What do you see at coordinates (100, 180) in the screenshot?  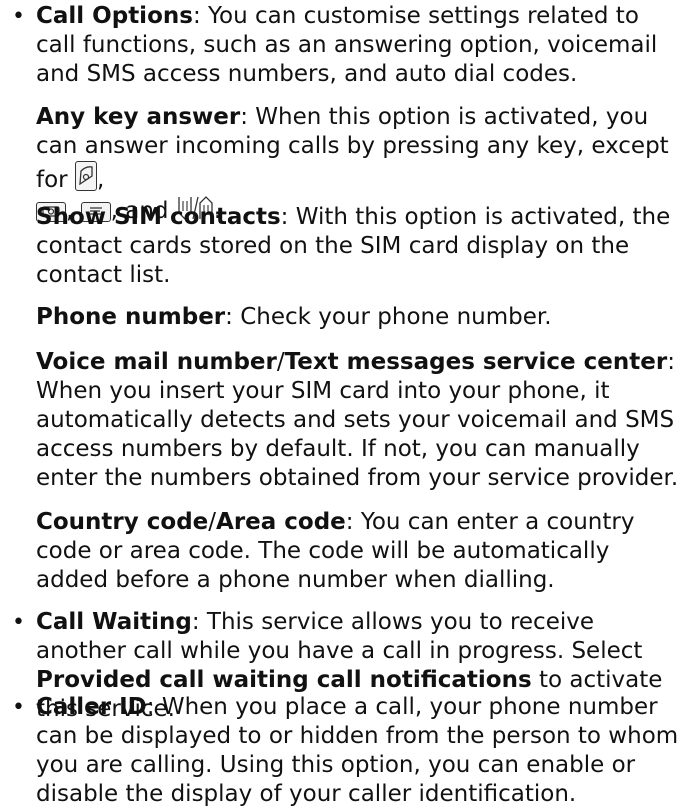 I see `comma-after-end-key: ,` at bounding box center [100, 180].